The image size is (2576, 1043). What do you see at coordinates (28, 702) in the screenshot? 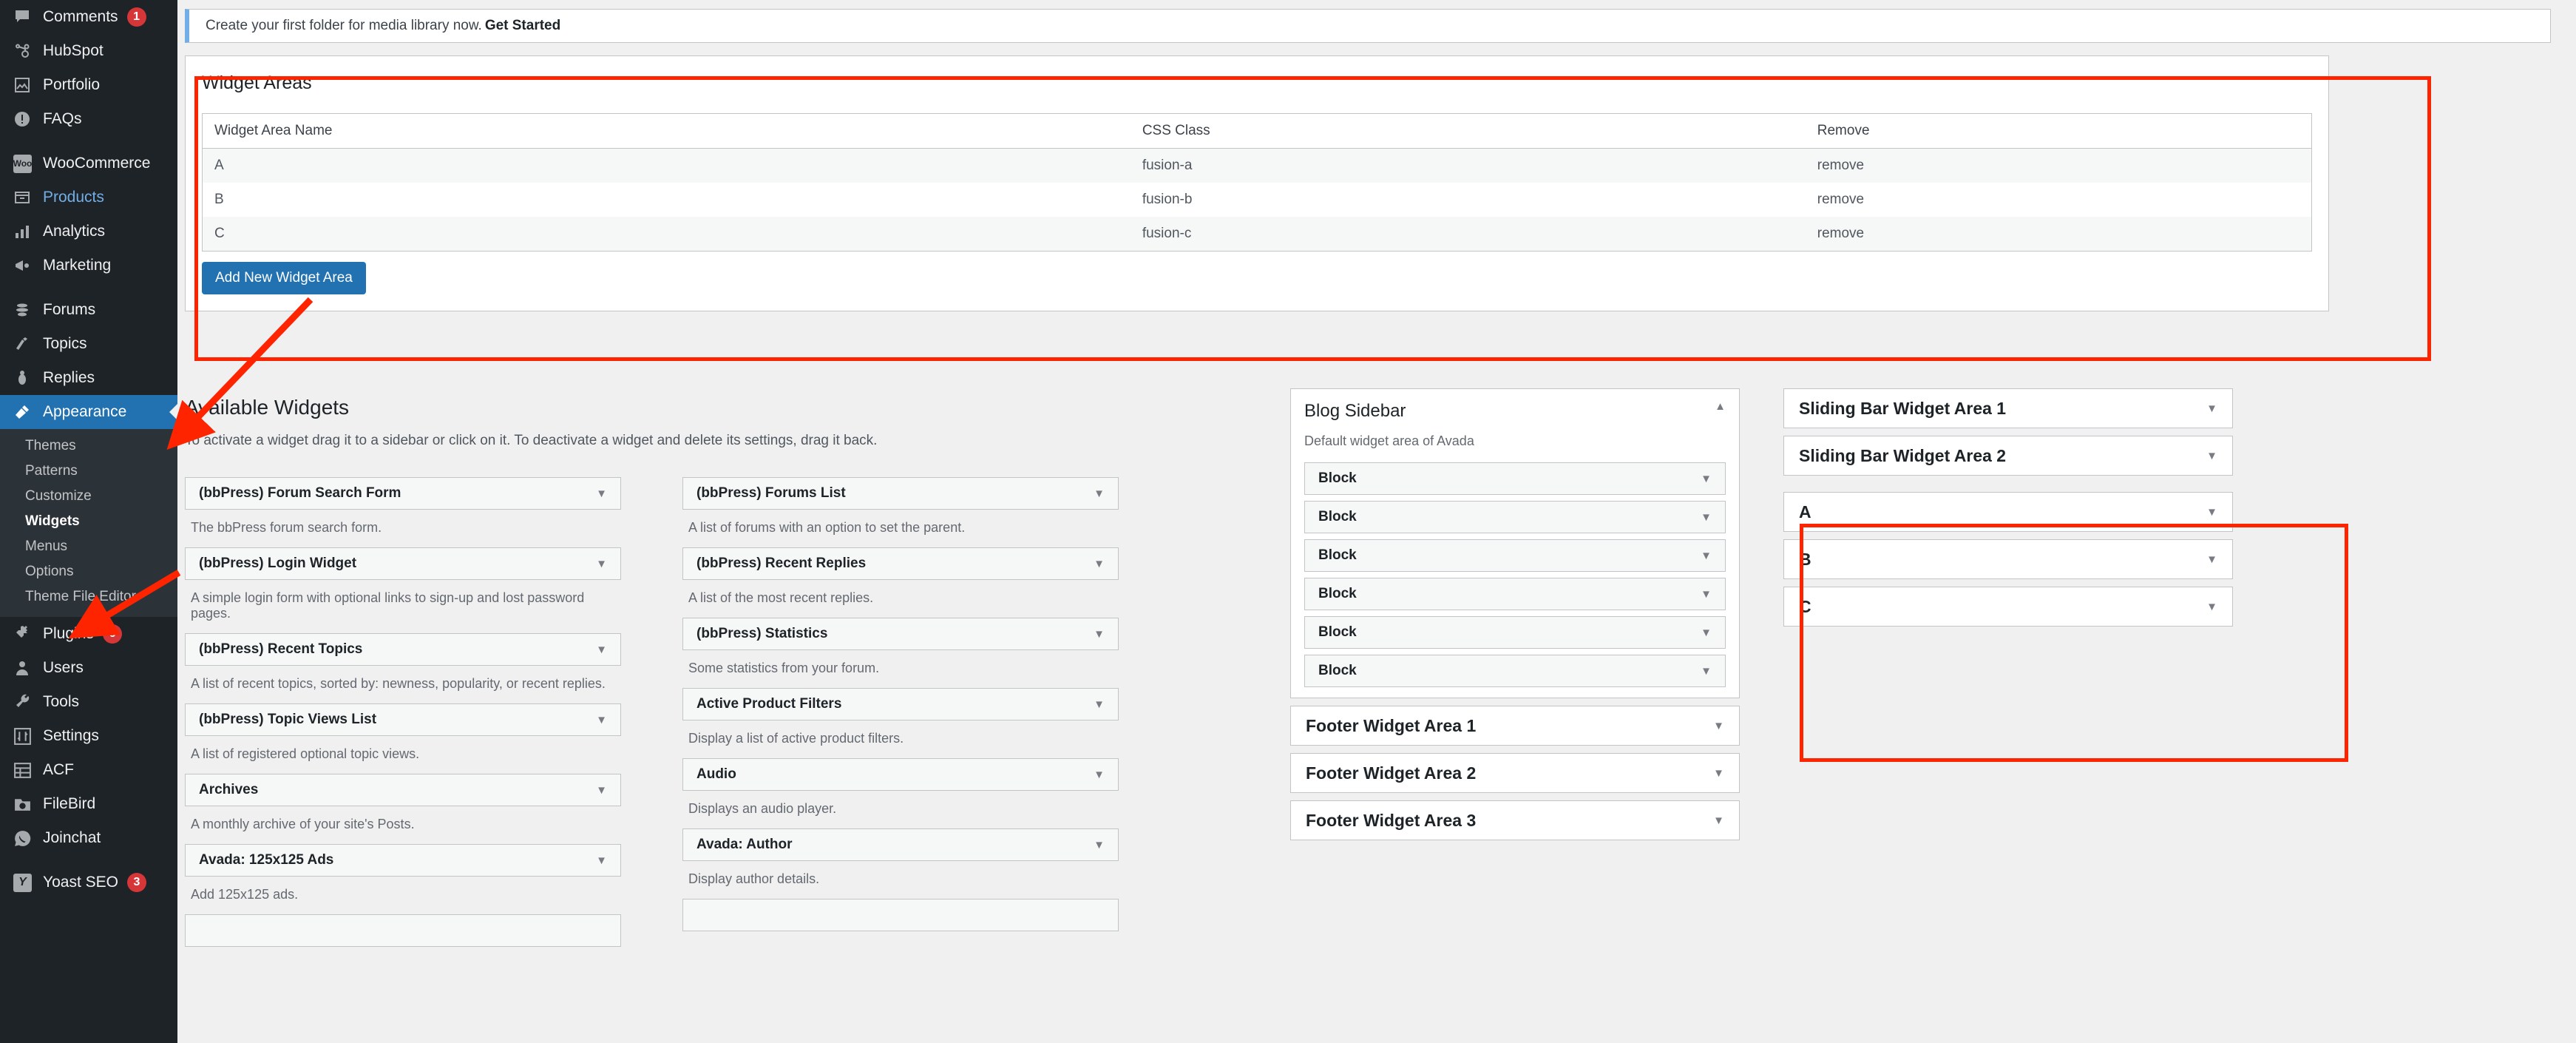
I see `wrench-icon` at bounding box center [28, 702].